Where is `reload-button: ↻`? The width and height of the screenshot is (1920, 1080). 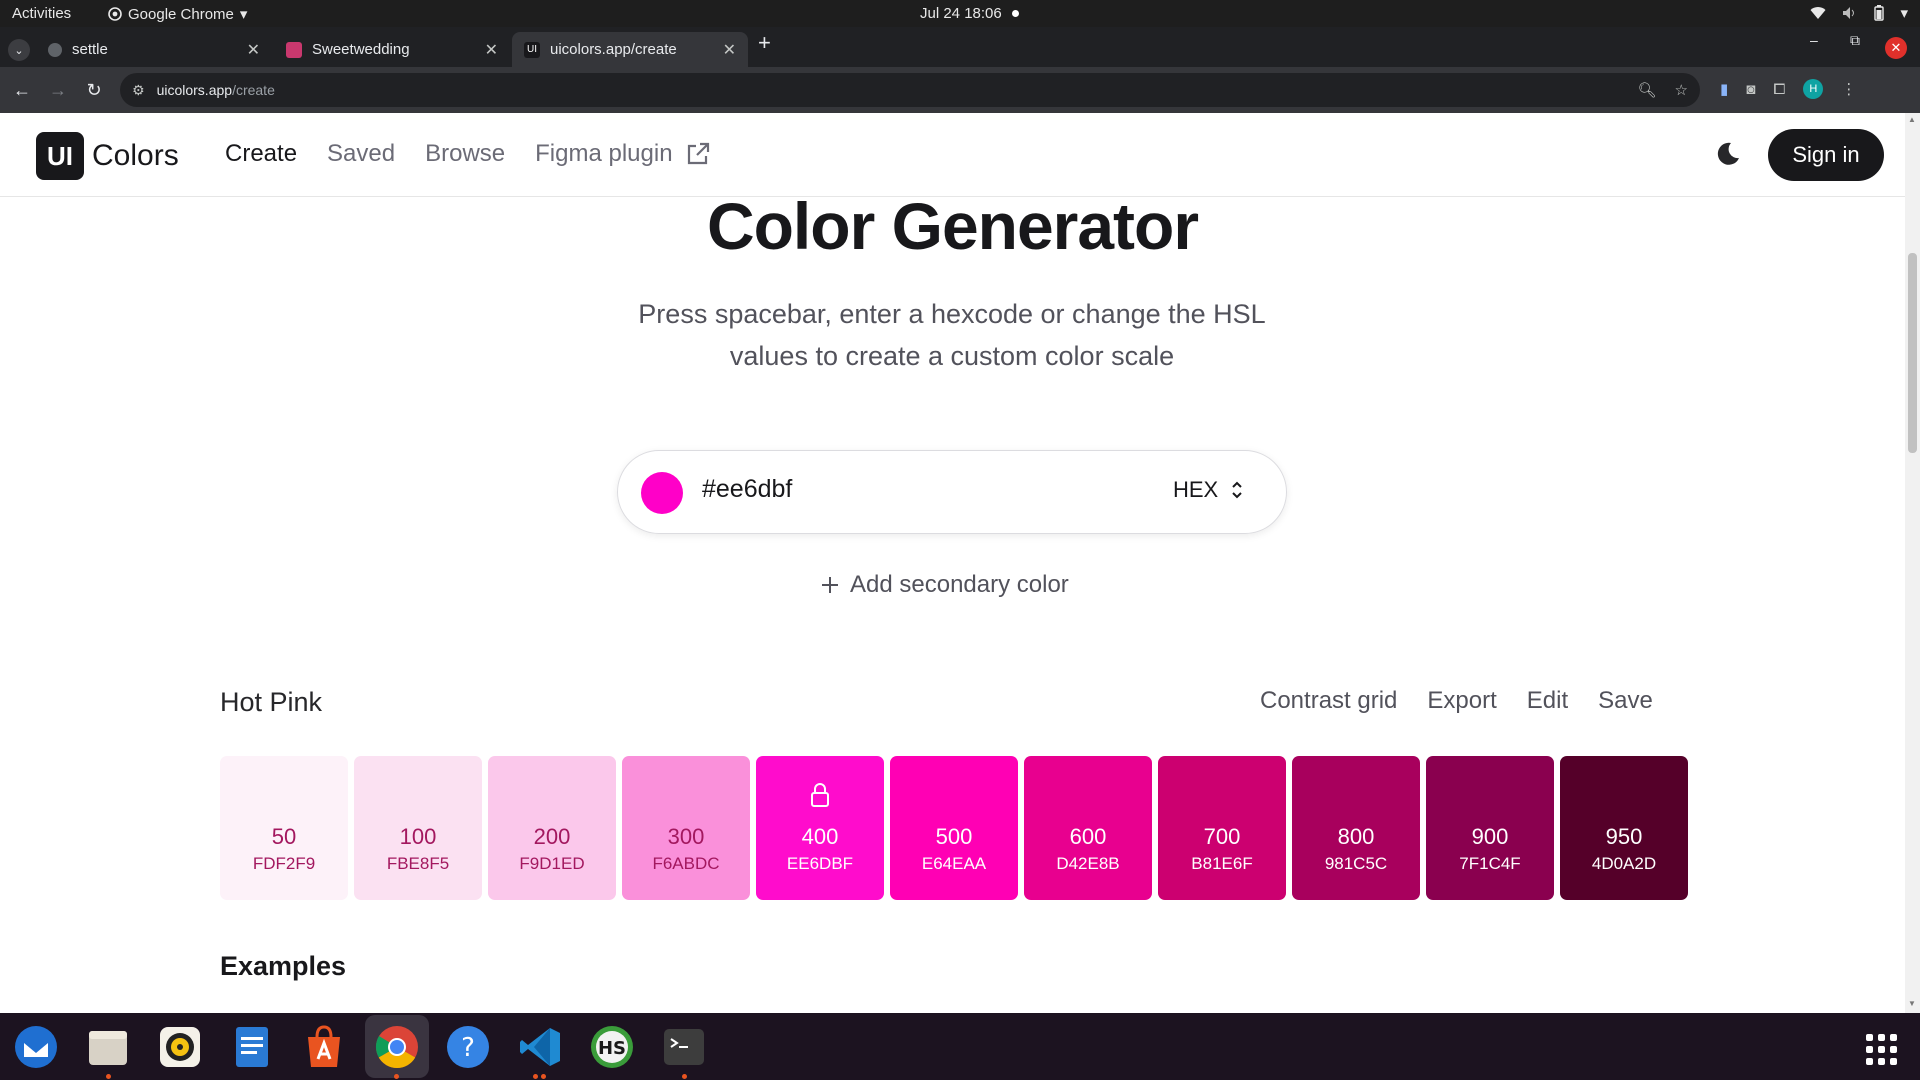
reload-button: ↻ is located at coordinates (94, 90).